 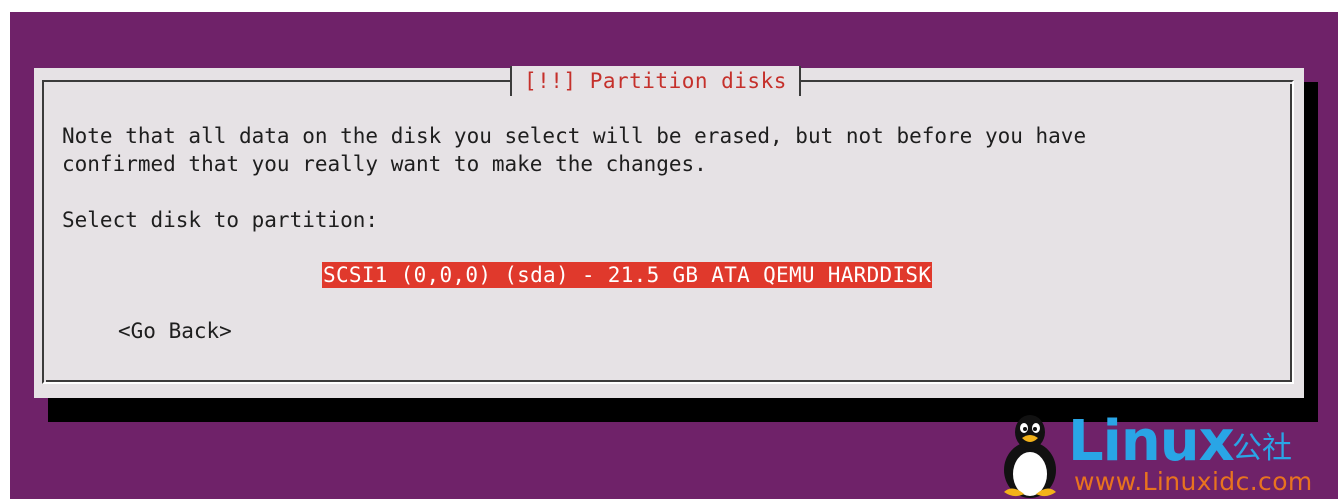 What do you see at coordinates (655, 81) in the screenshot?
I see `dialog-title: [!!] Partition disks` at bounding box center [655, 81].